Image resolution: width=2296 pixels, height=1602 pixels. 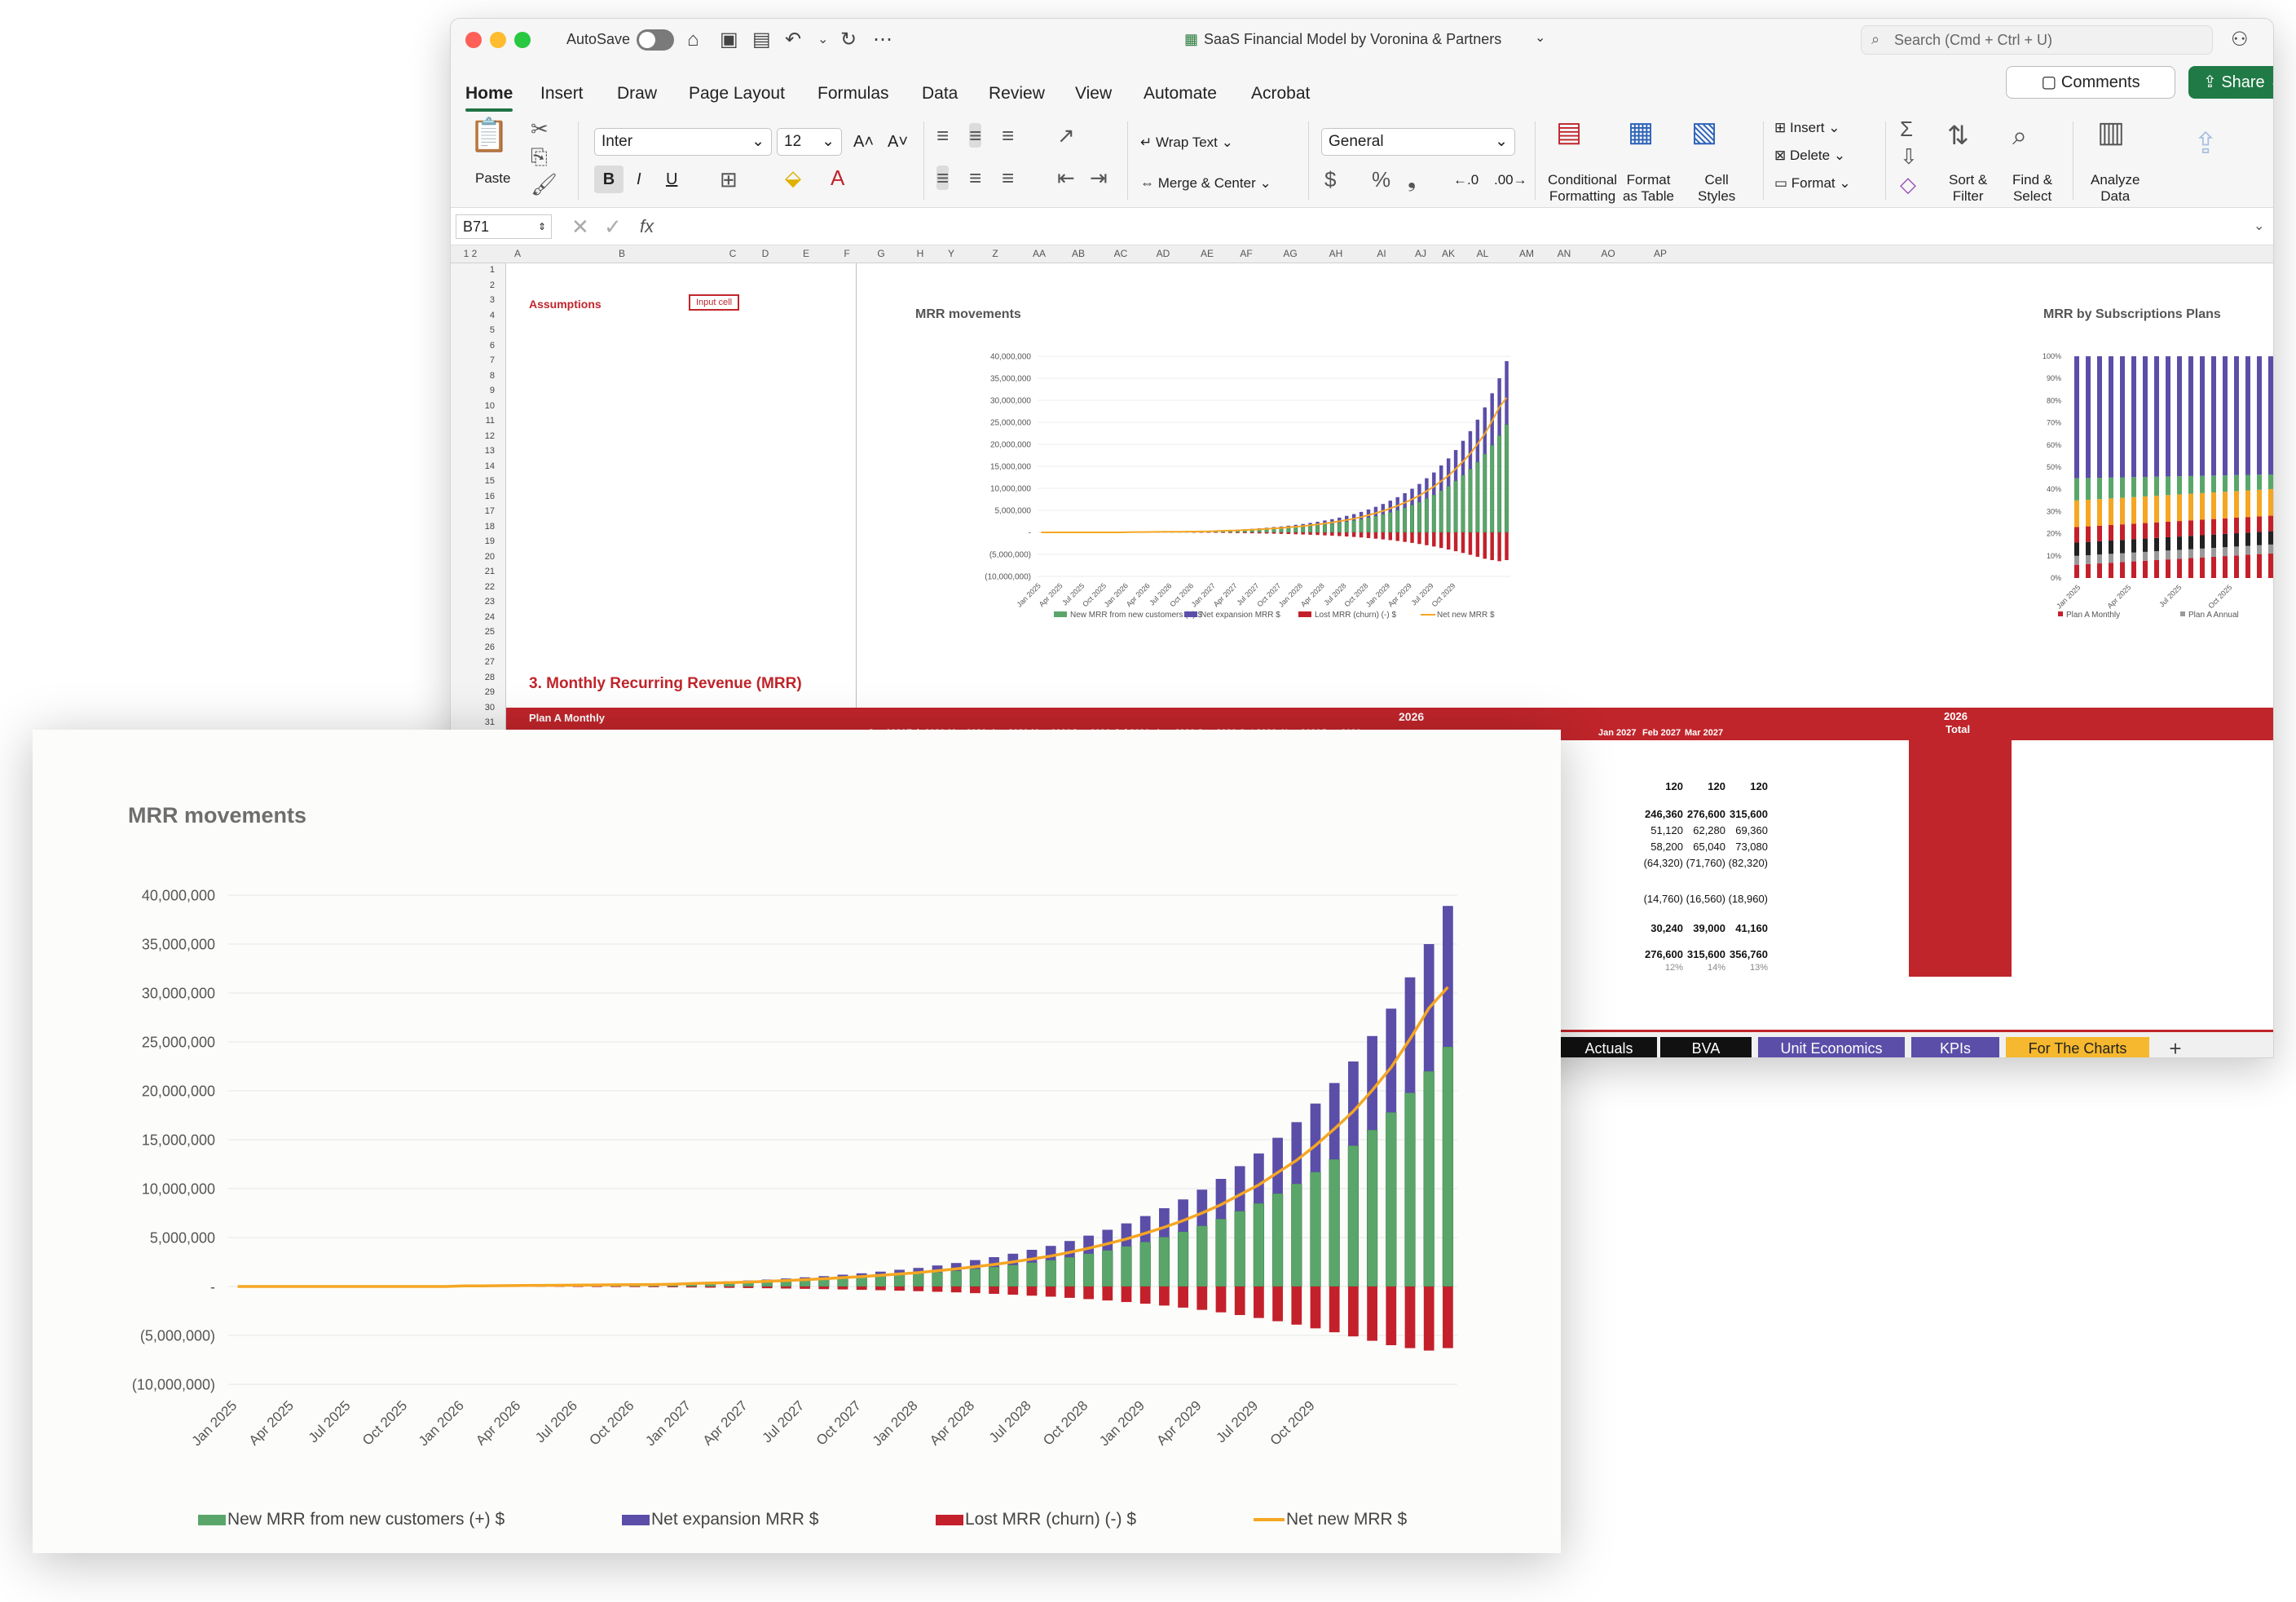 I want to click on sheet-tab-unit-economics: Unit Economics, so click(x=1831, y=1047).